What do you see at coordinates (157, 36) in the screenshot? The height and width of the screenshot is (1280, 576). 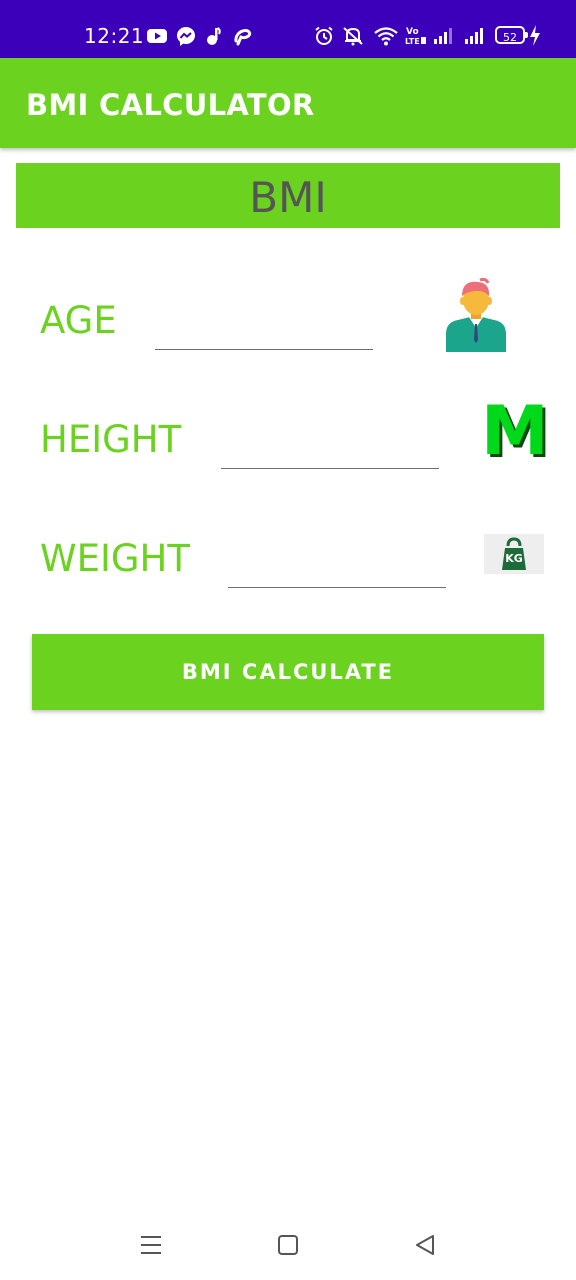 I see `youtube-icon` at bounding box center [157, 36].